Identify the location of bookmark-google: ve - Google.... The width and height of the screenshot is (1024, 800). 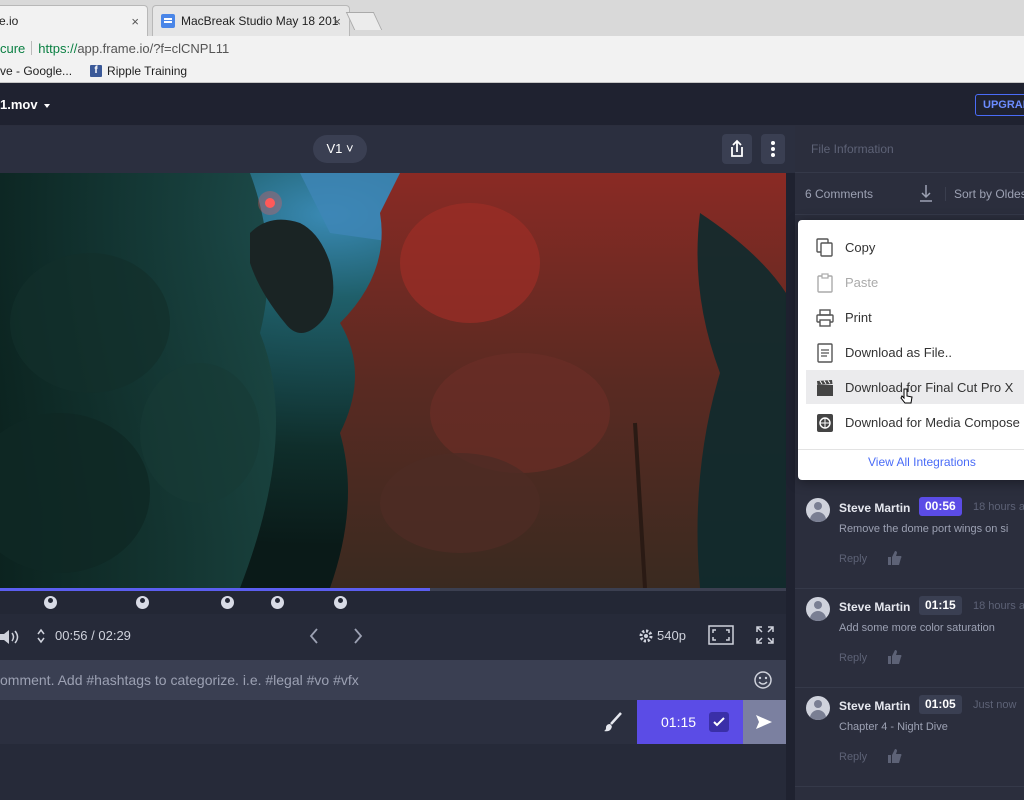
(36, 71).